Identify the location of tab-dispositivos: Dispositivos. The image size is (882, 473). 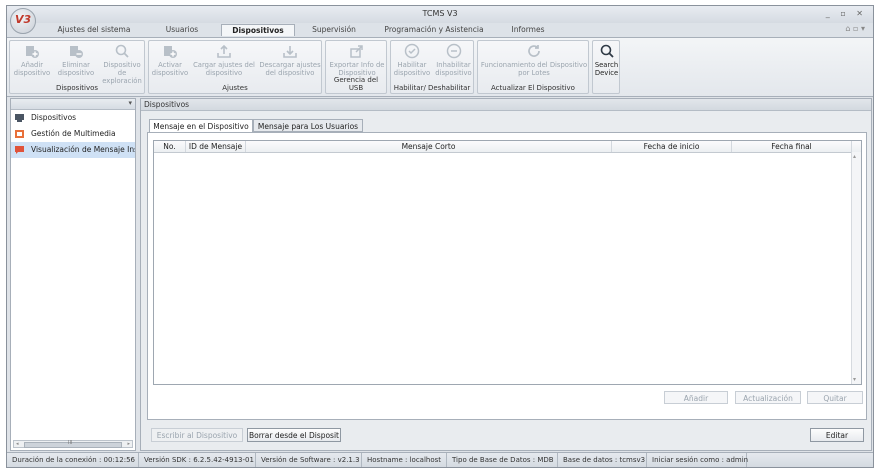
(258, 30).